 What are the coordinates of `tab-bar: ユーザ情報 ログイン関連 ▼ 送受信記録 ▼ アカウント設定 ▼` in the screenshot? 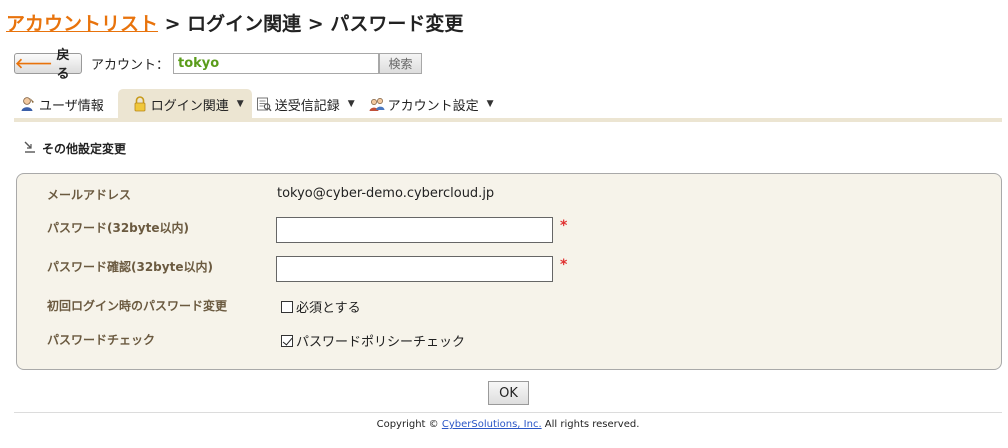 It's located at (264, 104).